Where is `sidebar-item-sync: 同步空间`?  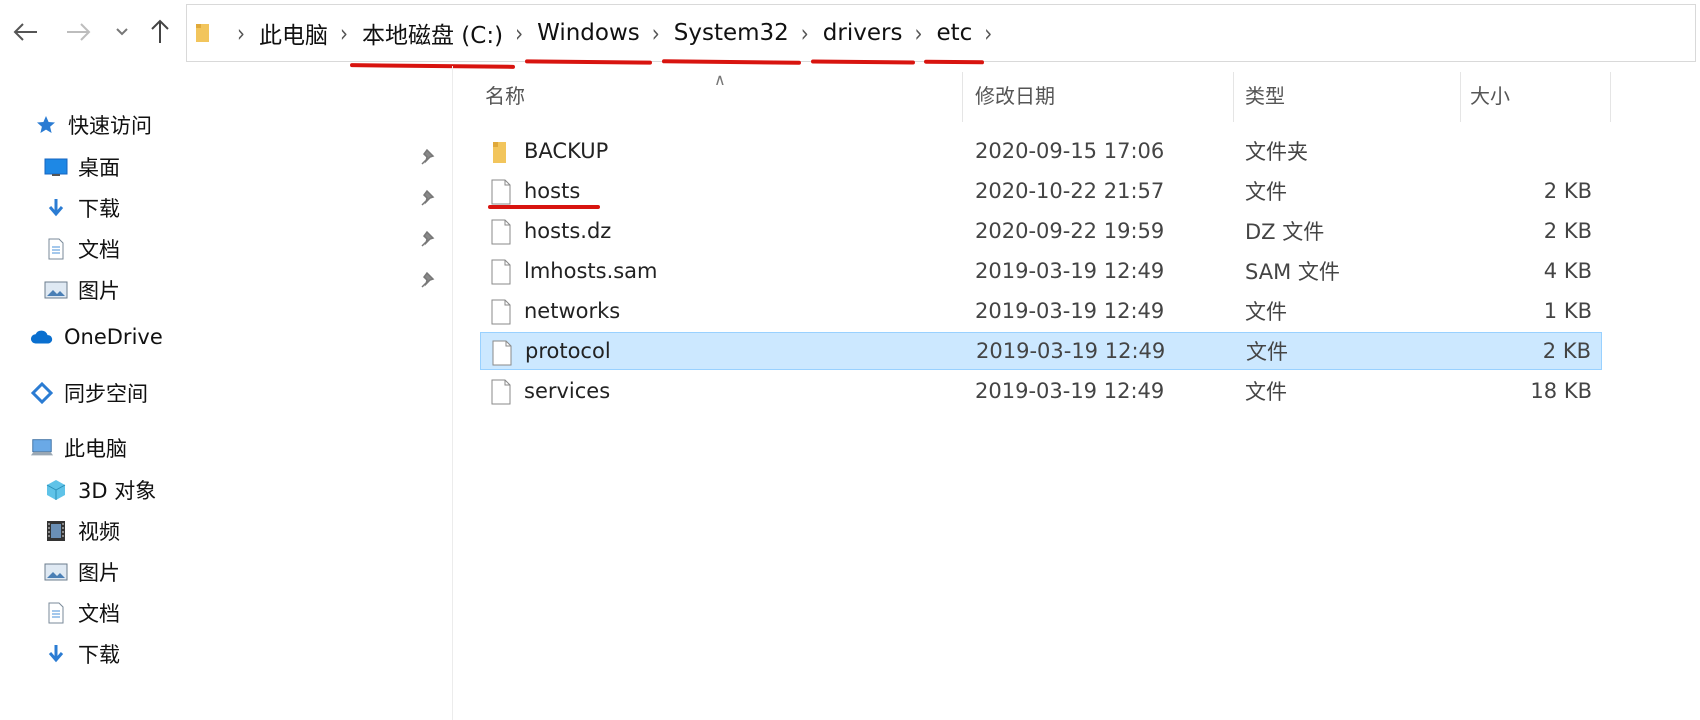
sidebar-item-sync: 同步空间 is located at coordinates (89, 393).